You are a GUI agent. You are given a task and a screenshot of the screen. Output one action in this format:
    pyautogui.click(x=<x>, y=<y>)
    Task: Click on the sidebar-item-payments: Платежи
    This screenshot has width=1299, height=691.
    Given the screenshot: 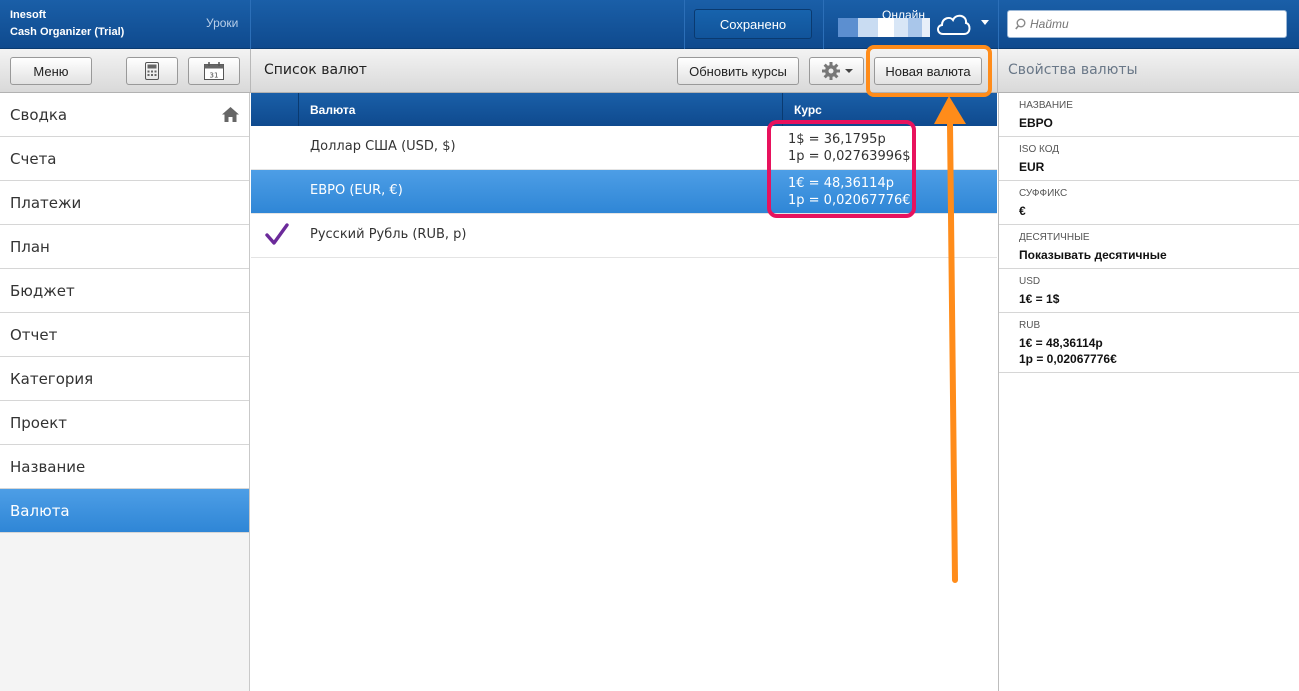 What is the action you would take?
    pyautogui.click(x=124, y=203)
    